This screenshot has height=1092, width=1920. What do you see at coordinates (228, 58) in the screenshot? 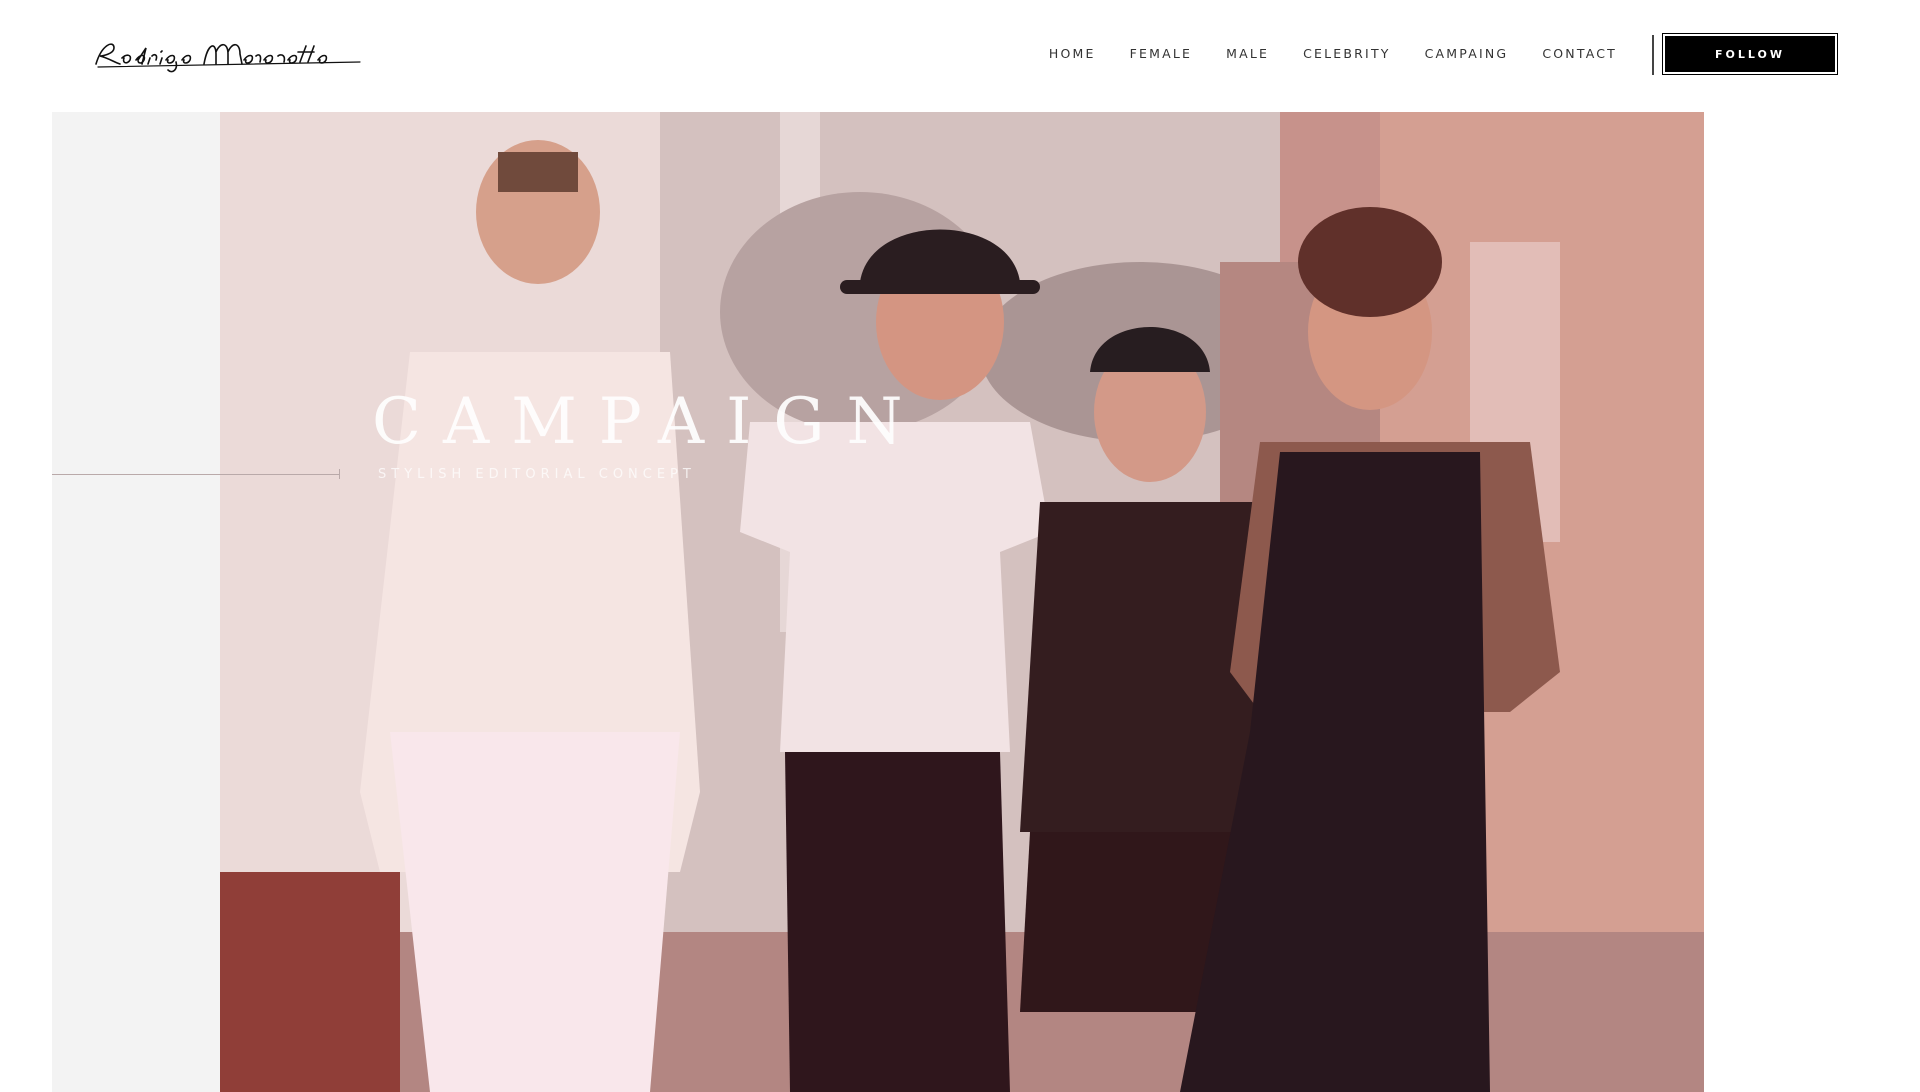
I see `signature-logo-icon` at bounding box center [228, 58].